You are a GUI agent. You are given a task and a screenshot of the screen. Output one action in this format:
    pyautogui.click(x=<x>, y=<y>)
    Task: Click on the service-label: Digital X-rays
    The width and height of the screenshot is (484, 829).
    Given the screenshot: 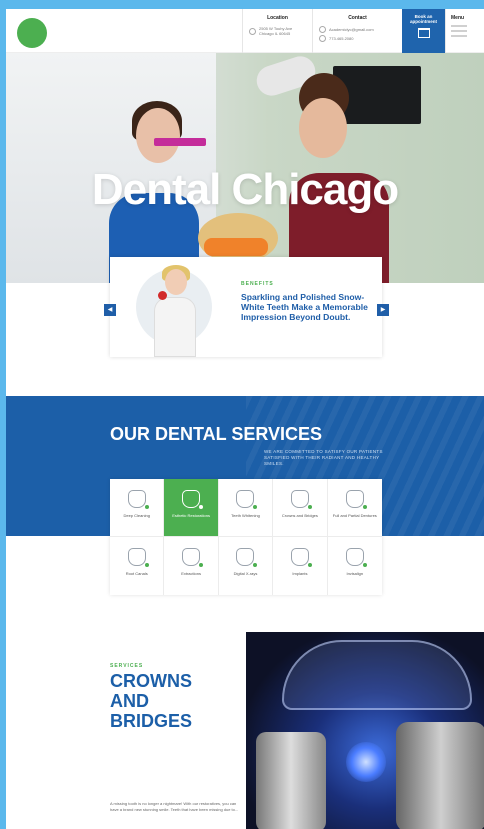 What is the action you would take?
    pyautogui.click(x=245, y=573)
    